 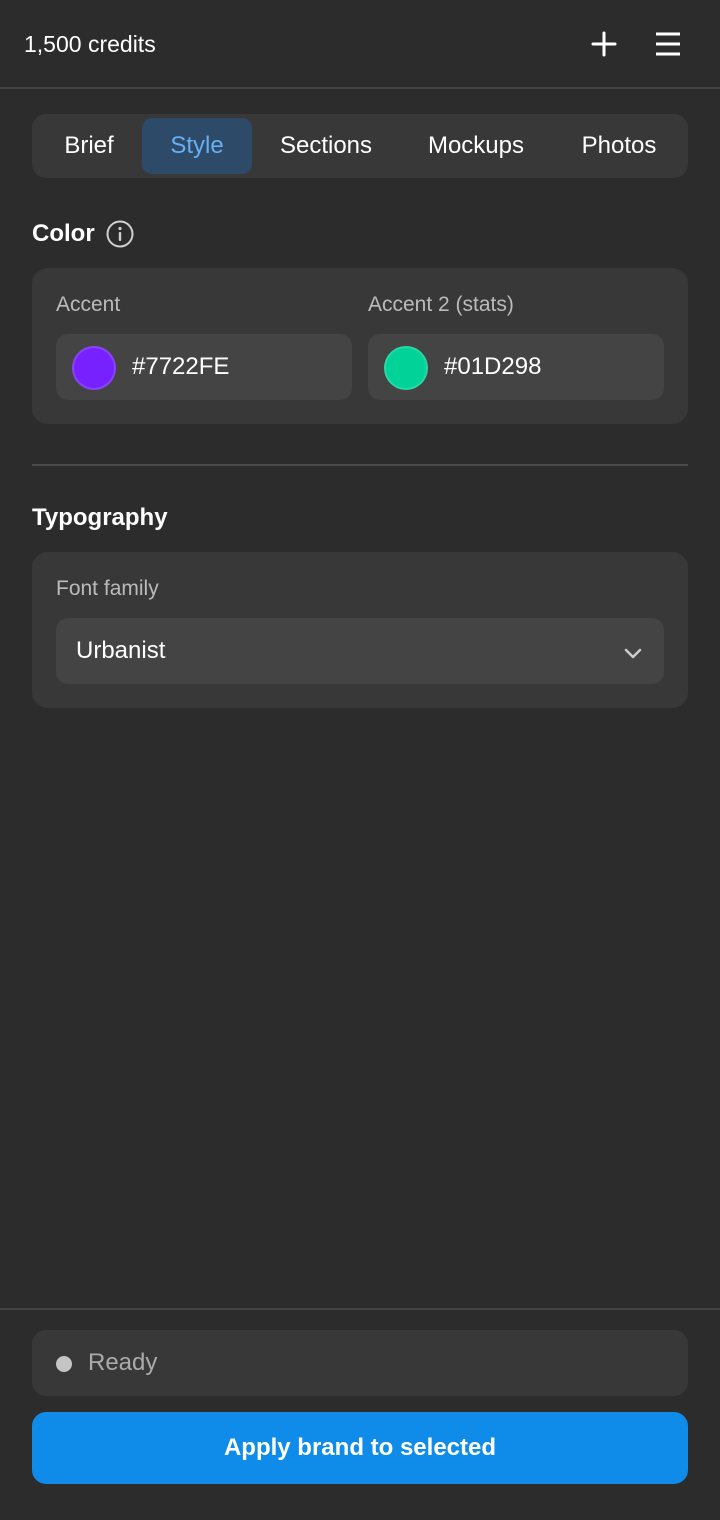 I want to click on section-divider, so click(x=360, y=465).